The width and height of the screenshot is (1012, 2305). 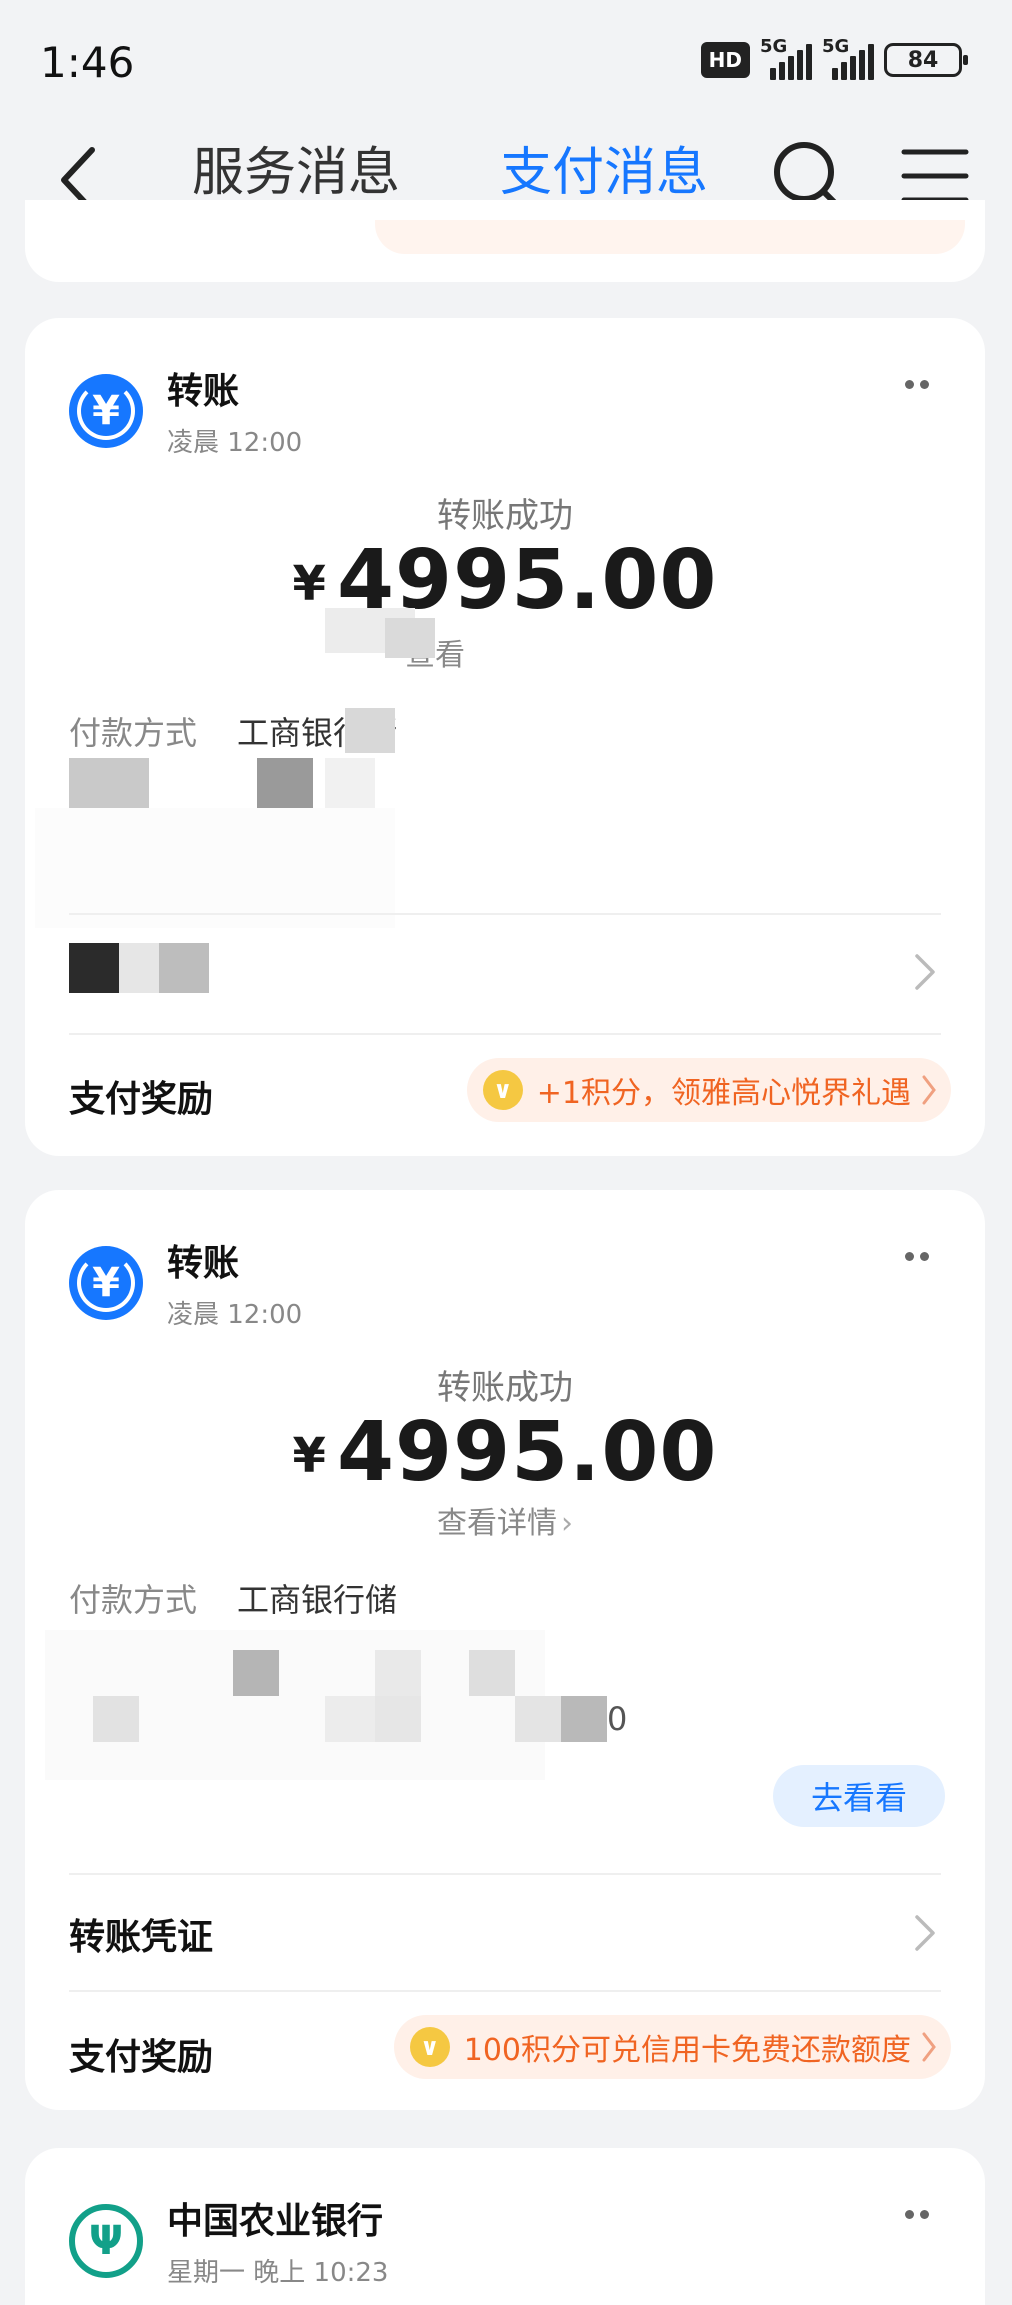 I want to click on reward-text: +1积分，领雅高心悦界礼遇, so click(x=723, y=1093).